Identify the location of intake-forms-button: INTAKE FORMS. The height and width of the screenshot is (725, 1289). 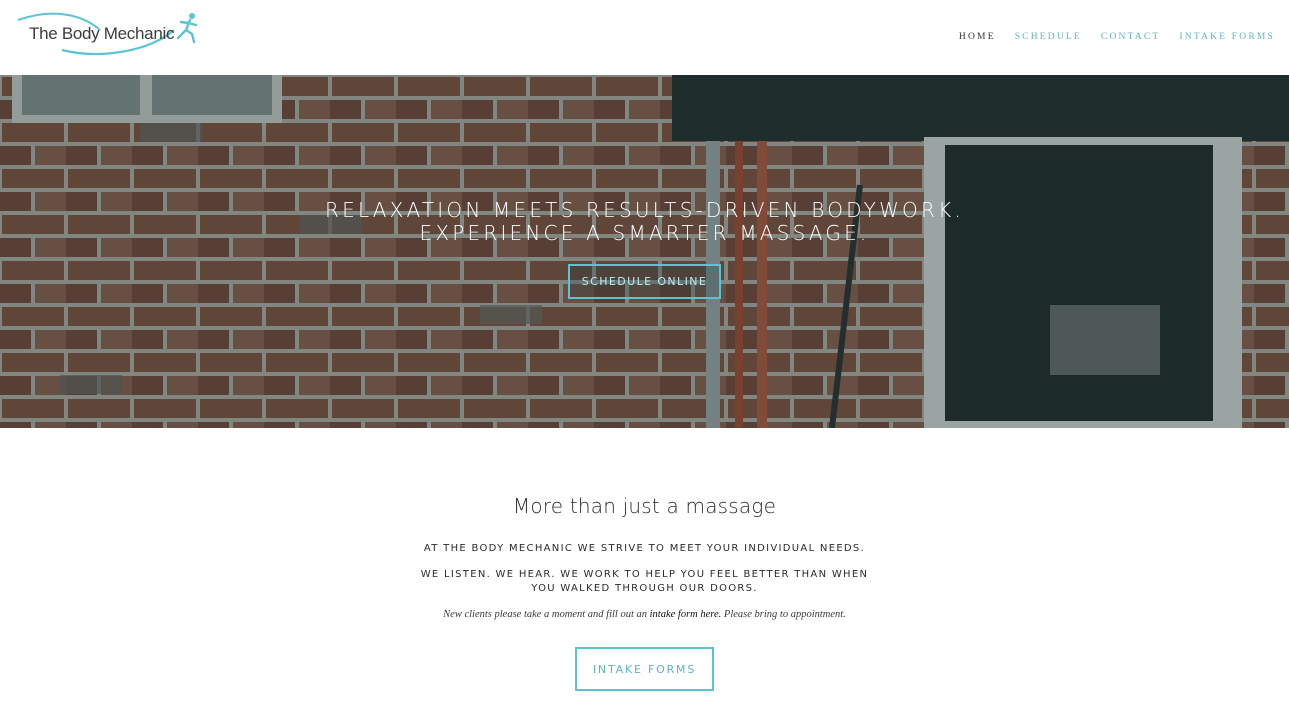
(644, 669).